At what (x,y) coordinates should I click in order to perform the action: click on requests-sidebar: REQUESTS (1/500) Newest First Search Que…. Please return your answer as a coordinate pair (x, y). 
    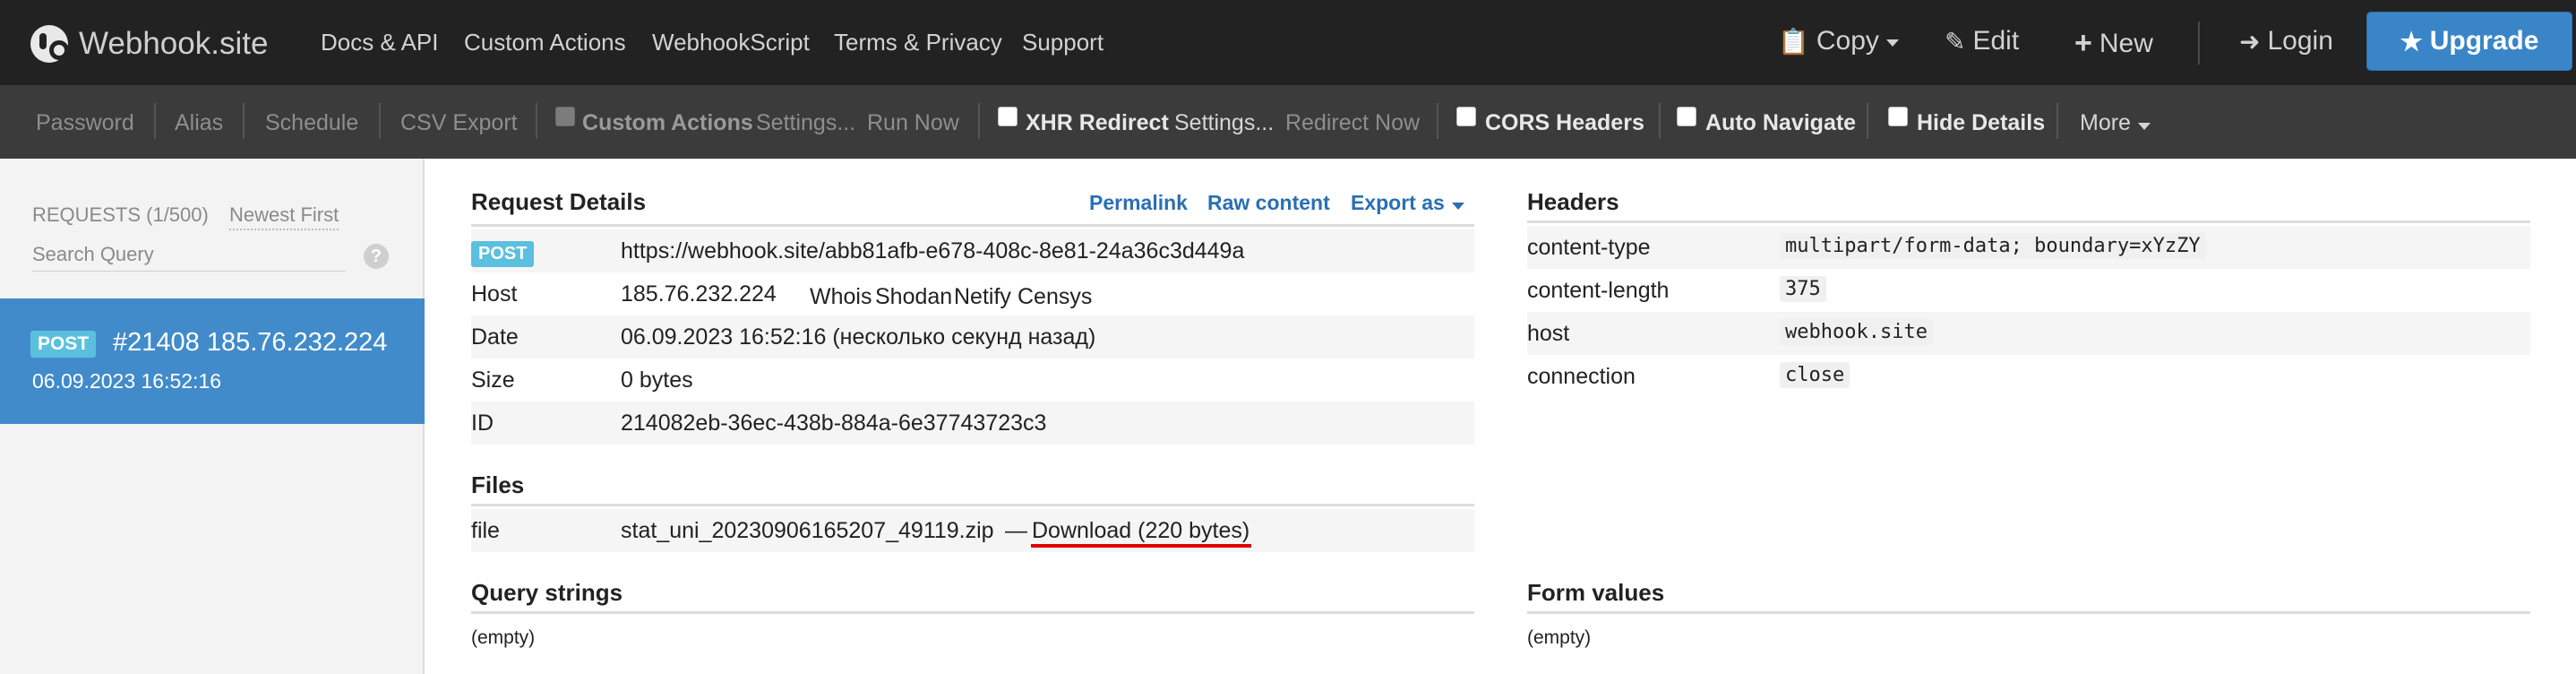
    Looking at the image, I should click on (212, 417).